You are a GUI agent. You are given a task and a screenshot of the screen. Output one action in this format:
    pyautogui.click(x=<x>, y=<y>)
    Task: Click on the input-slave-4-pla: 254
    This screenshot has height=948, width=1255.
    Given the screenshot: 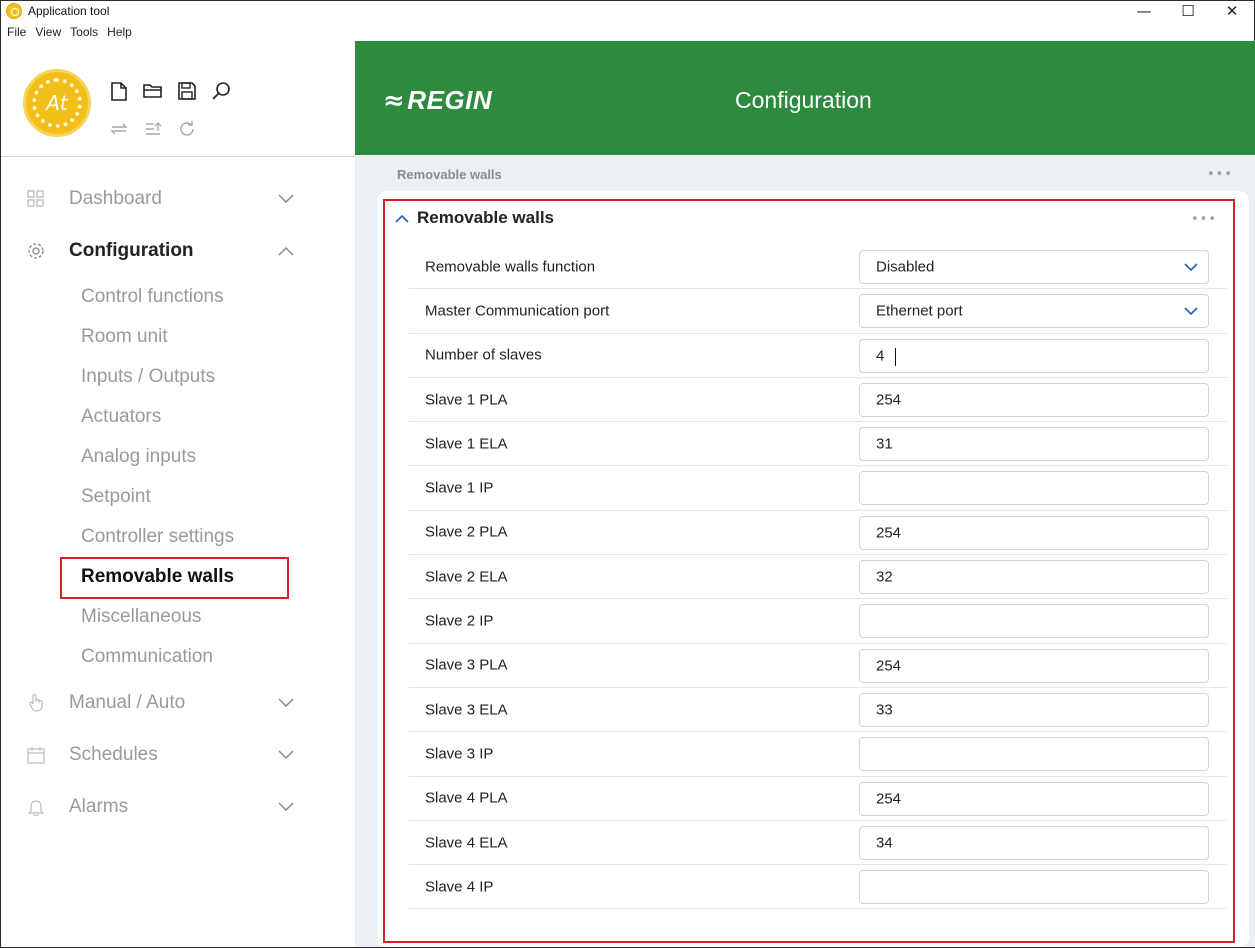 What is the action you would take?
    pyautogui.click(x=1034, y=798)
    